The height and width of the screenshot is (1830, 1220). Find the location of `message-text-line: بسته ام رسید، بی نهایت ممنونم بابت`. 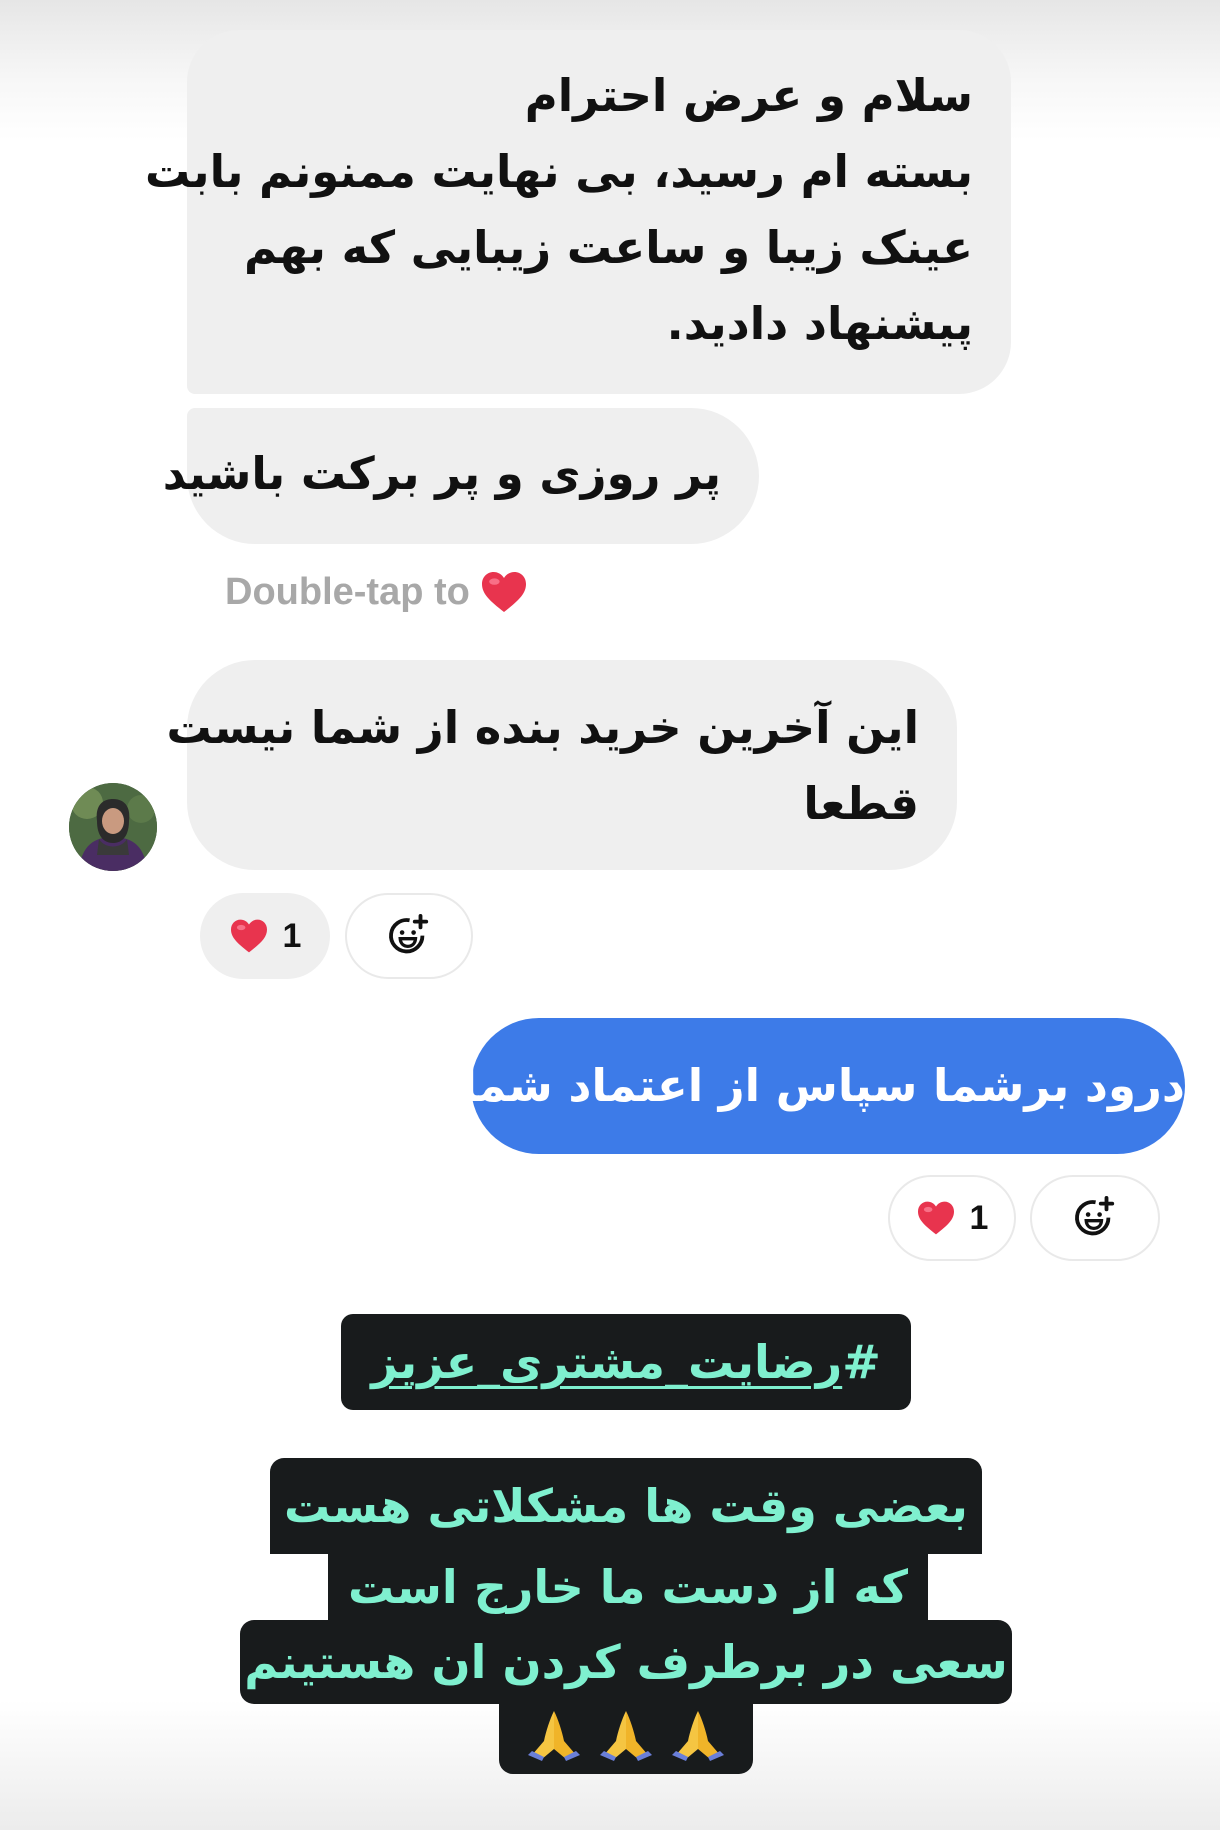

message-text-line: بسته ام رسید، بی نهایت ممنونم بابت is located at coordinates (559, 171).